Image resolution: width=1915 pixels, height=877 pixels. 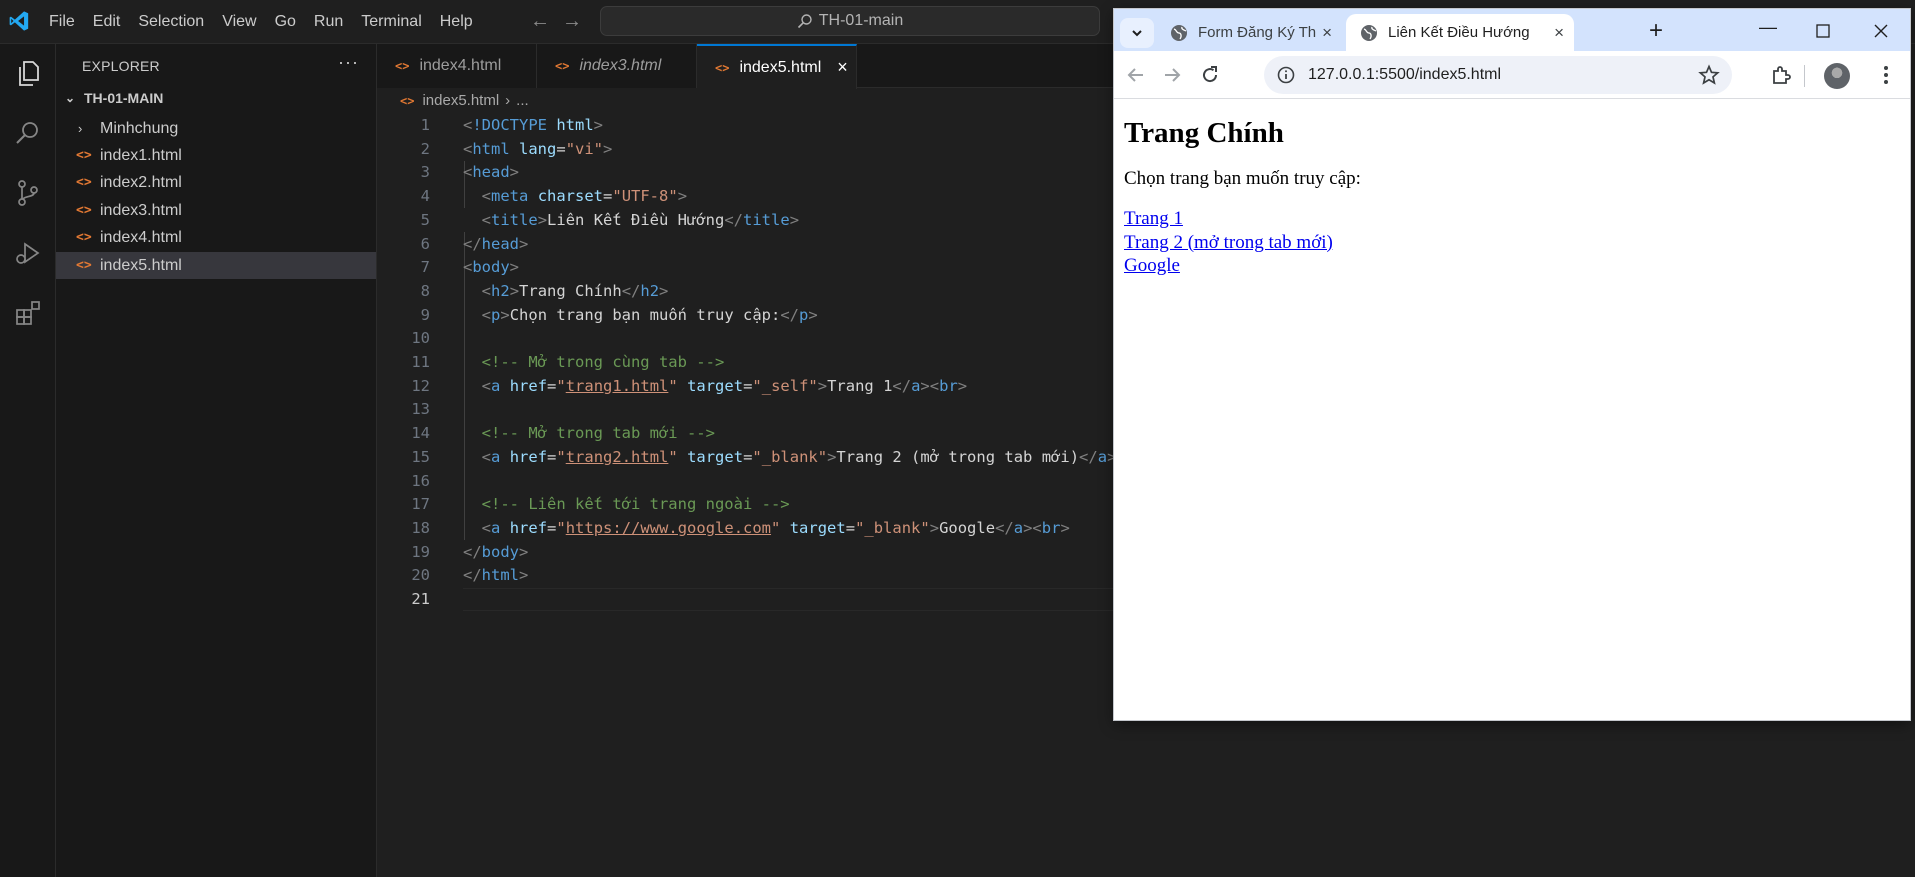 What do you see at coordinates (572, 21) in the screenshot?
I see `forward-arrow-icon: →` at bounding box center [572, 21].